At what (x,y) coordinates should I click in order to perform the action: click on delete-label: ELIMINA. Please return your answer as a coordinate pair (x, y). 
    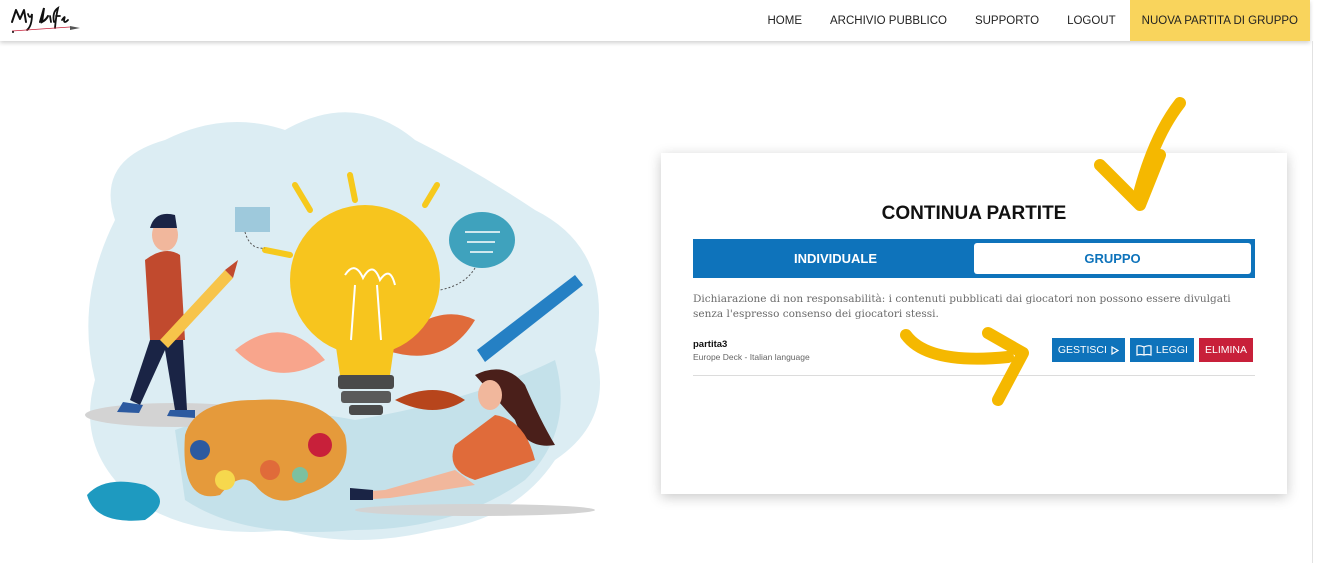
    Looking at the image, I should click on (1225, 350).